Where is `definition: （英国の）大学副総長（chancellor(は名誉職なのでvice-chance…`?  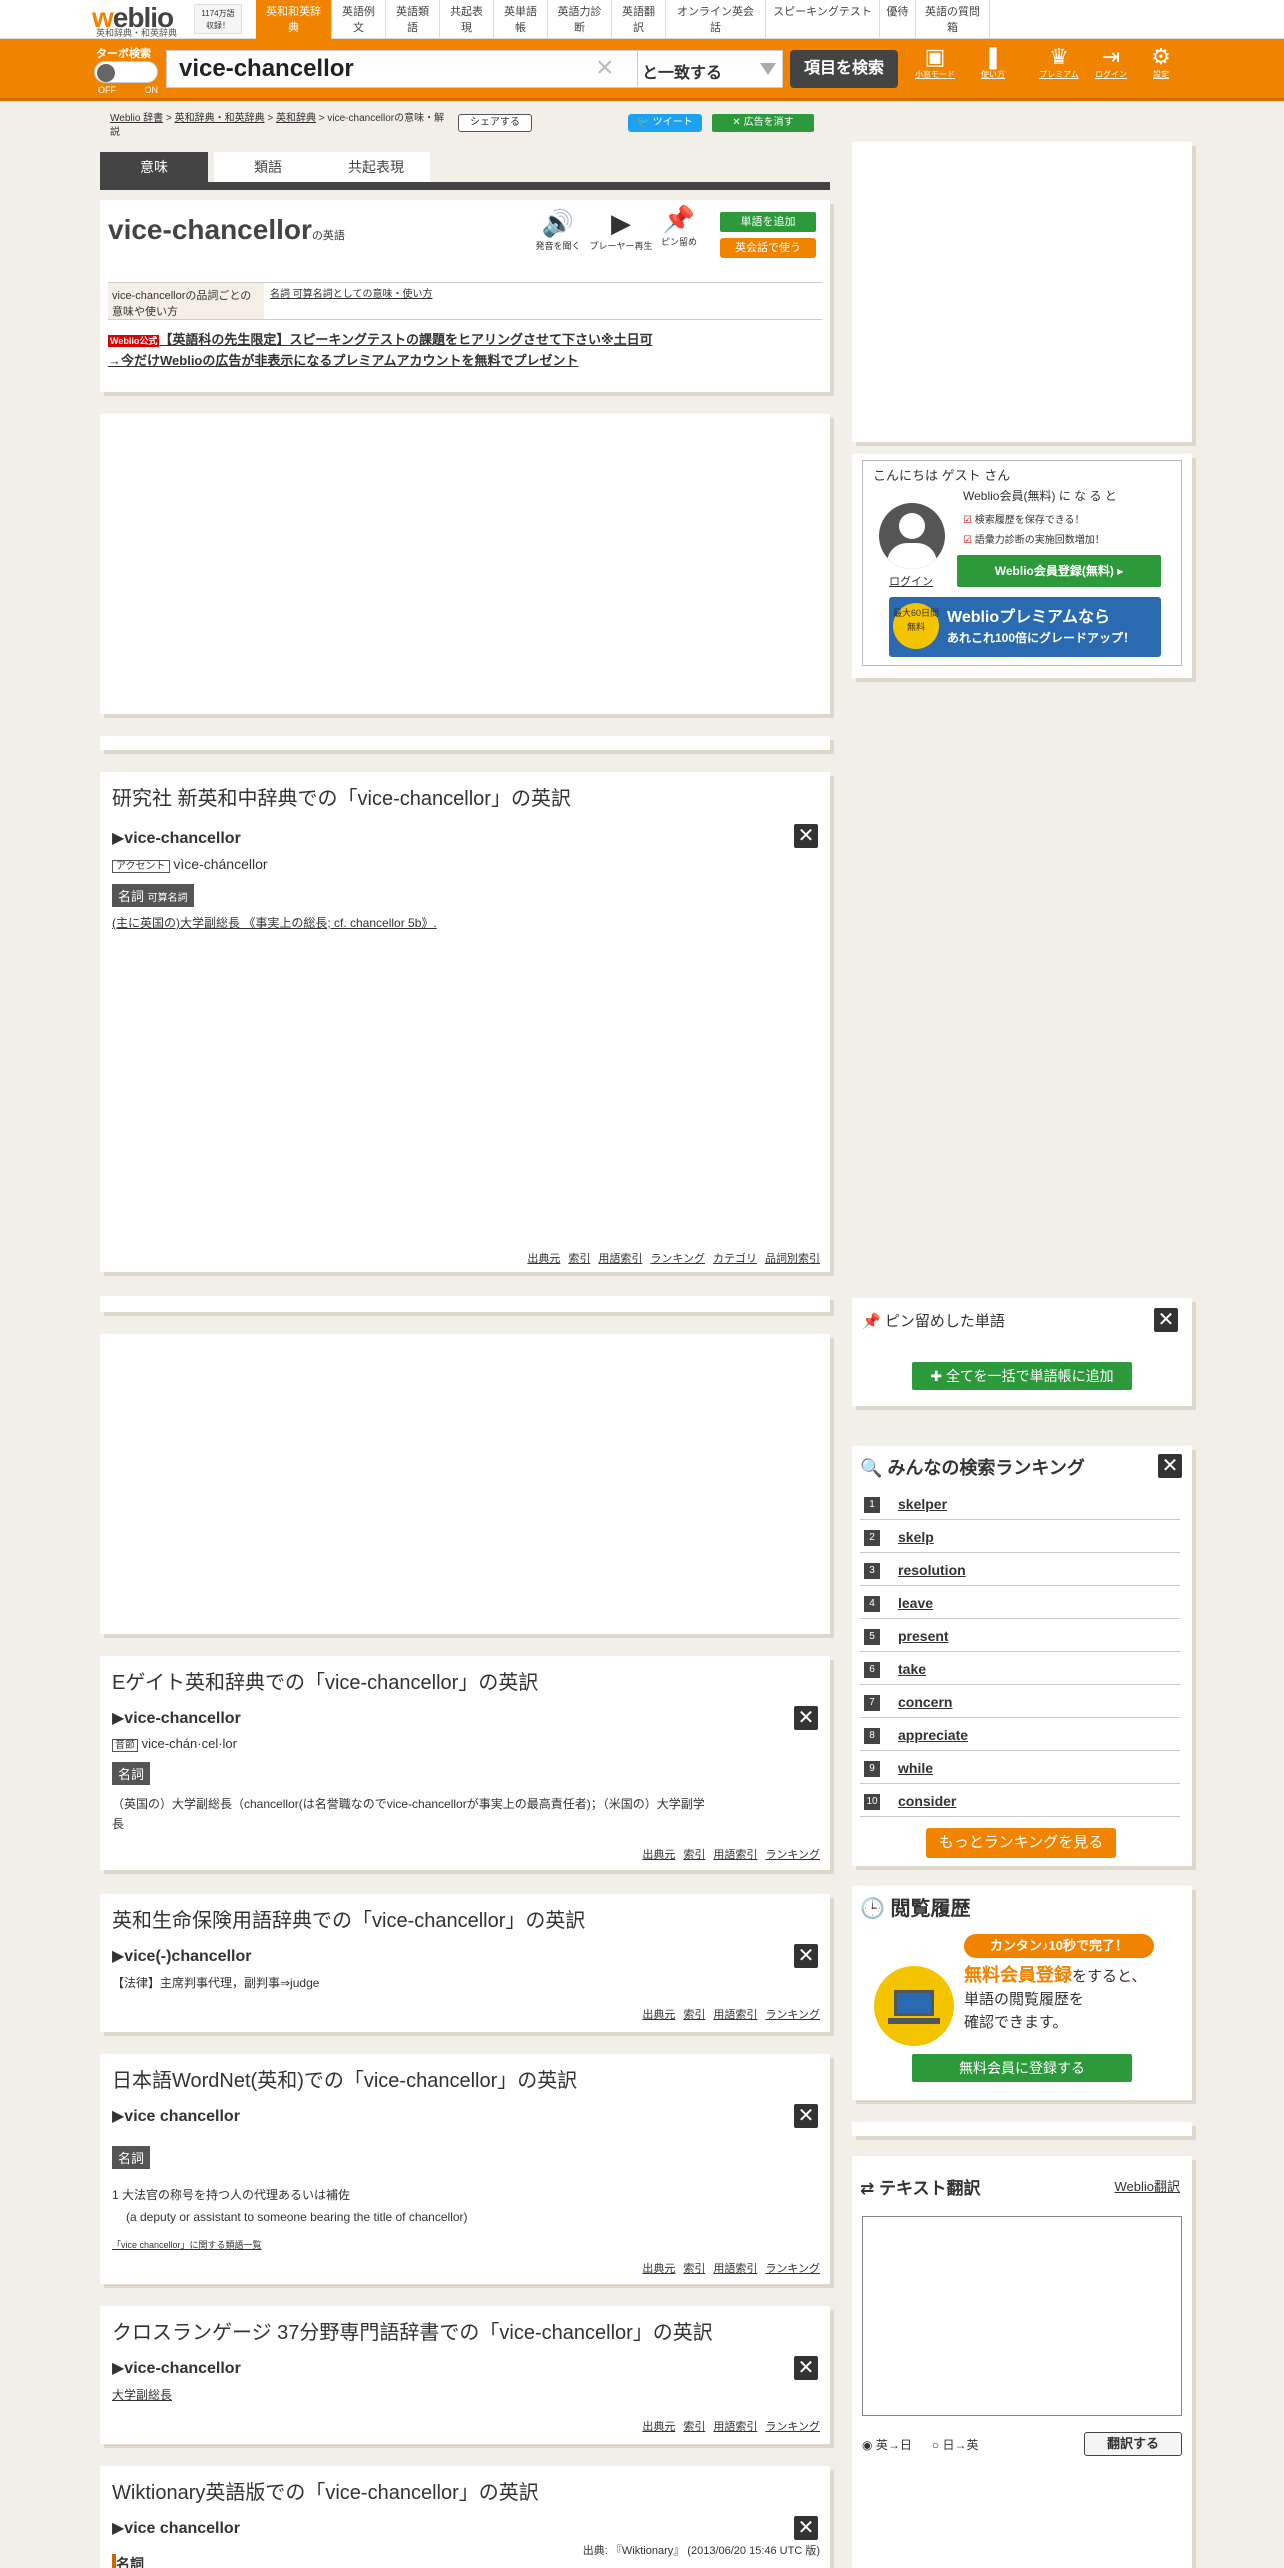
definition: （英国の）大学副総長（chancellor(は名誉職なのでvice-chance… is located at coordinates (467, 1814).